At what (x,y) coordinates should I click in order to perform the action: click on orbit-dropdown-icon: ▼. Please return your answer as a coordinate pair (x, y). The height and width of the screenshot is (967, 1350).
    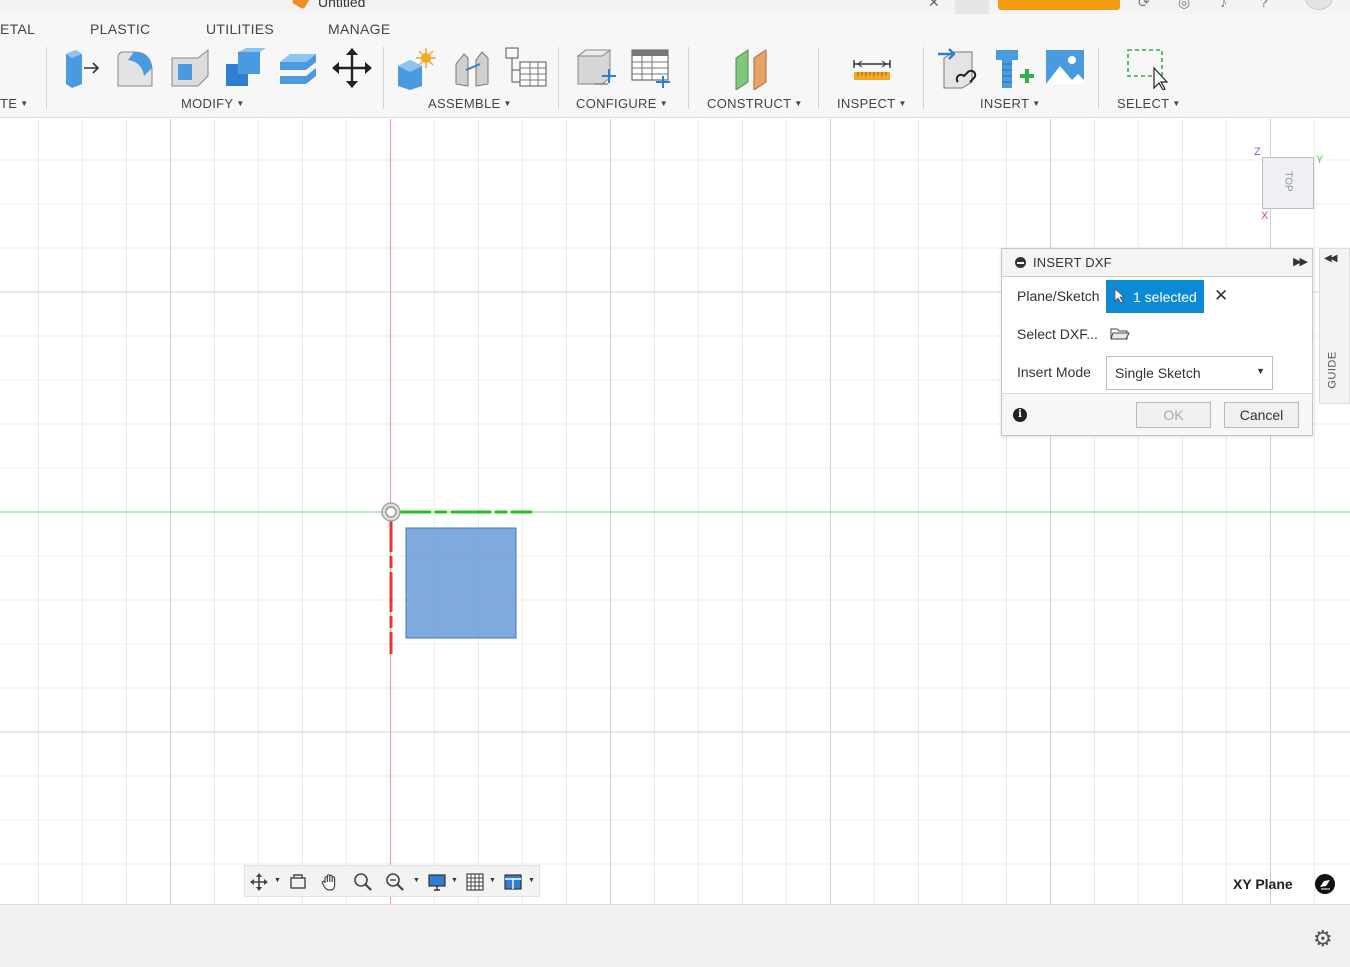
    Looking at the image, I should click on (277, 880).